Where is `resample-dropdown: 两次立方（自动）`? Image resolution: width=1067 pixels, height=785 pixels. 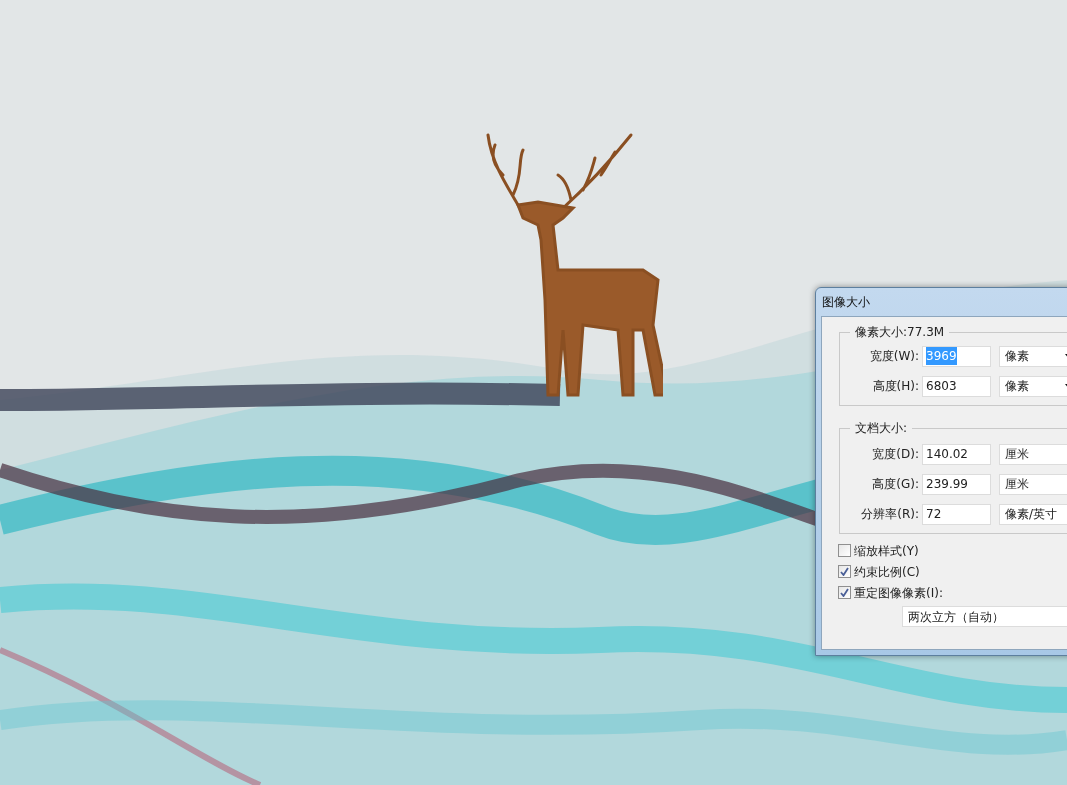 resample-dropdown: 两次立方（自动） is located at coordinates (984, 616).